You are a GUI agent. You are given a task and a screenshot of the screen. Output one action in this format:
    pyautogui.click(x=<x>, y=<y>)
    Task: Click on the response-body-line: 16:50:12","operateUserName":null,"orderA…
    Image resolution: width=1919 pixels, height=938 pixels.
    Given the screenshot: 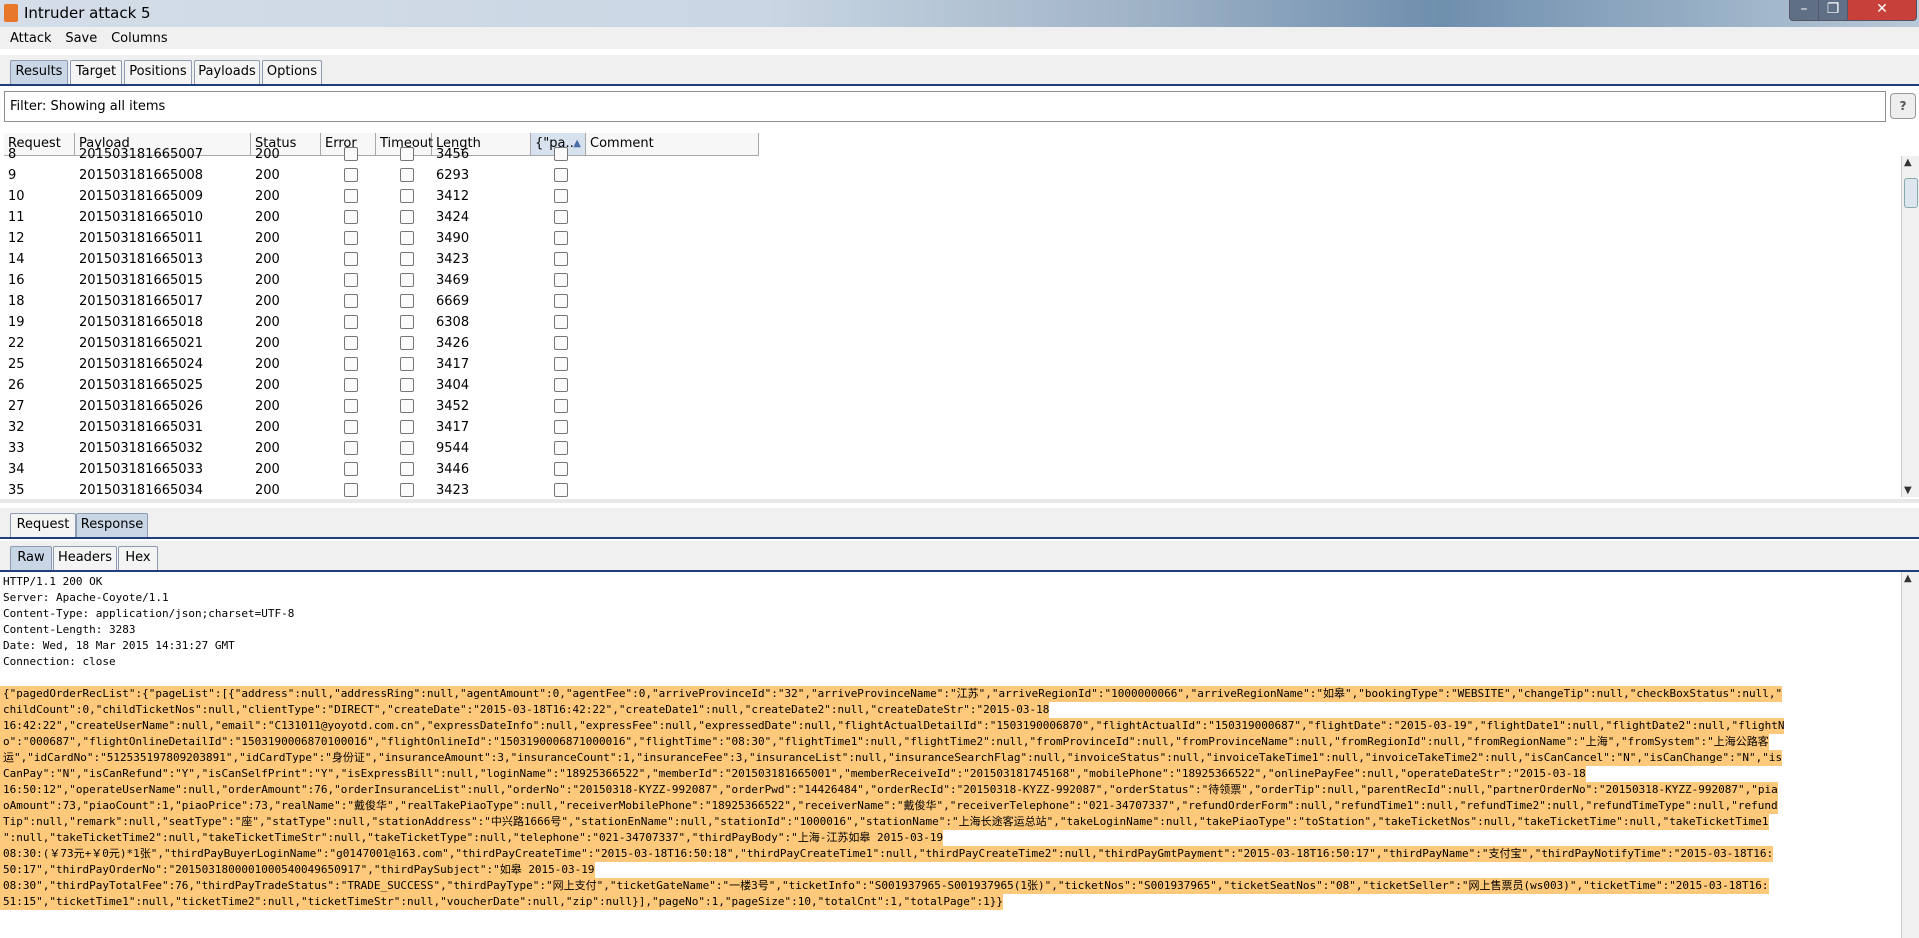 What is the action you would take?
    pyautogui.click(x=889, y=790)
    